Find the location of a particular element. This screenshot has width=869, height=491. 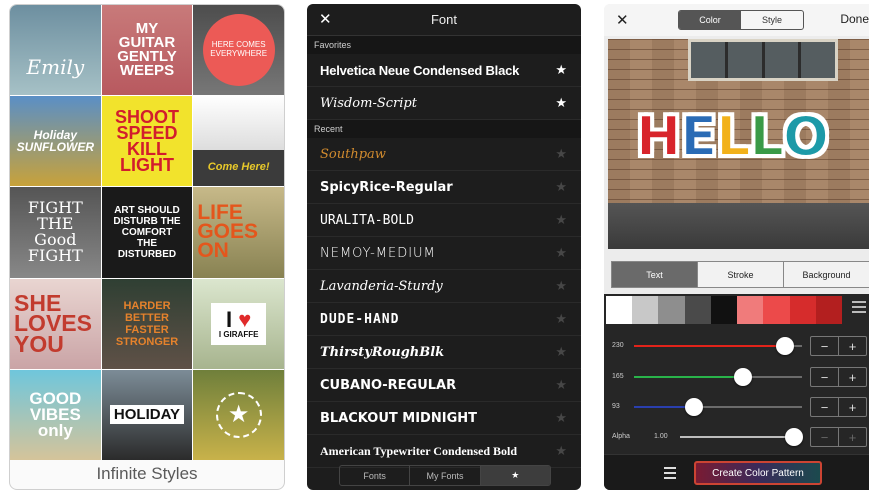

favorites-section-label: Favorites is located at coordinates (444, 45).